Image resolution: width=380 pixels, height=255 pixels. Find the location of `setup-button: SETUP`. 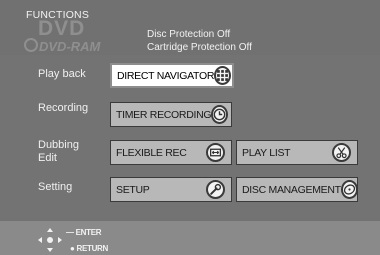

setup-button: SETUP is located at coordinates (171, 189).